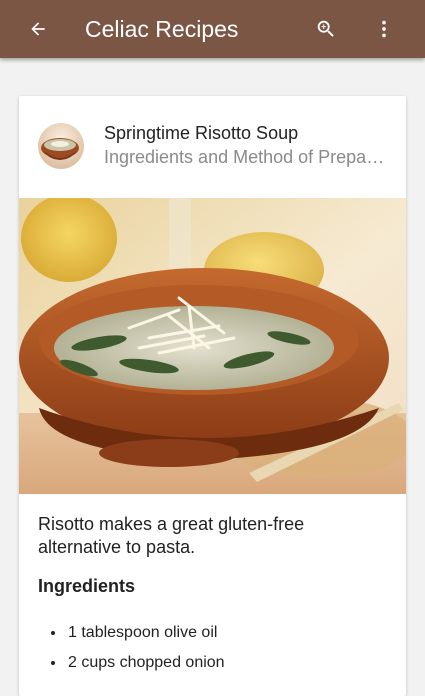 The width and height of the screenshot is (425, 696). What do you see at coordinates (87, 586) in the screenshot?
I see `ingredients-heading: Ingredients` at bounding box center [87, 586].